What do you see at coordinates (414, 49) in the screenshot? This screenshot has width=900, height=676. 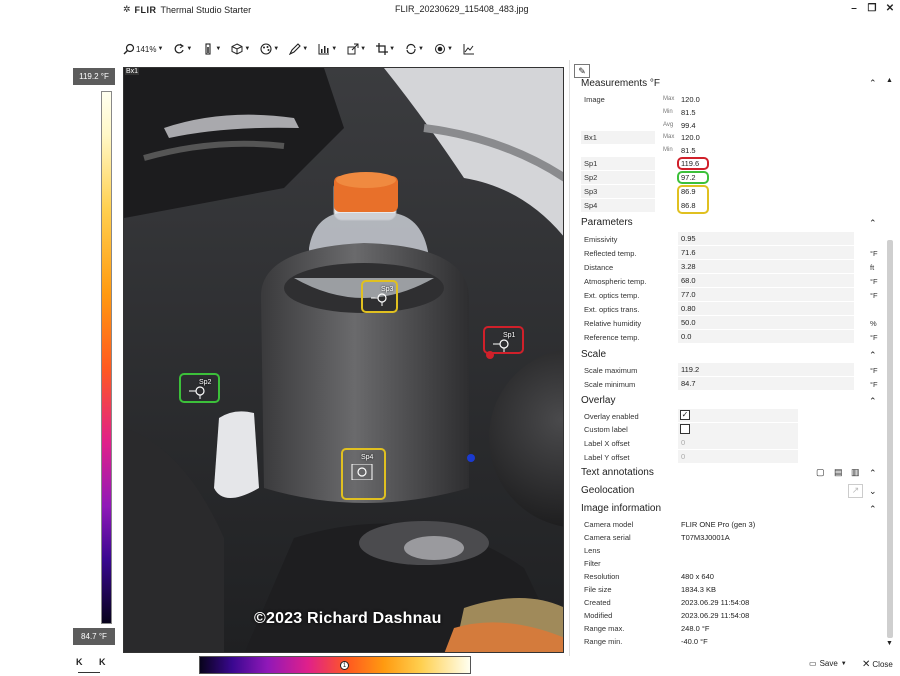 I see `fusion-tool: ▼` at bounding box center [414, 49].